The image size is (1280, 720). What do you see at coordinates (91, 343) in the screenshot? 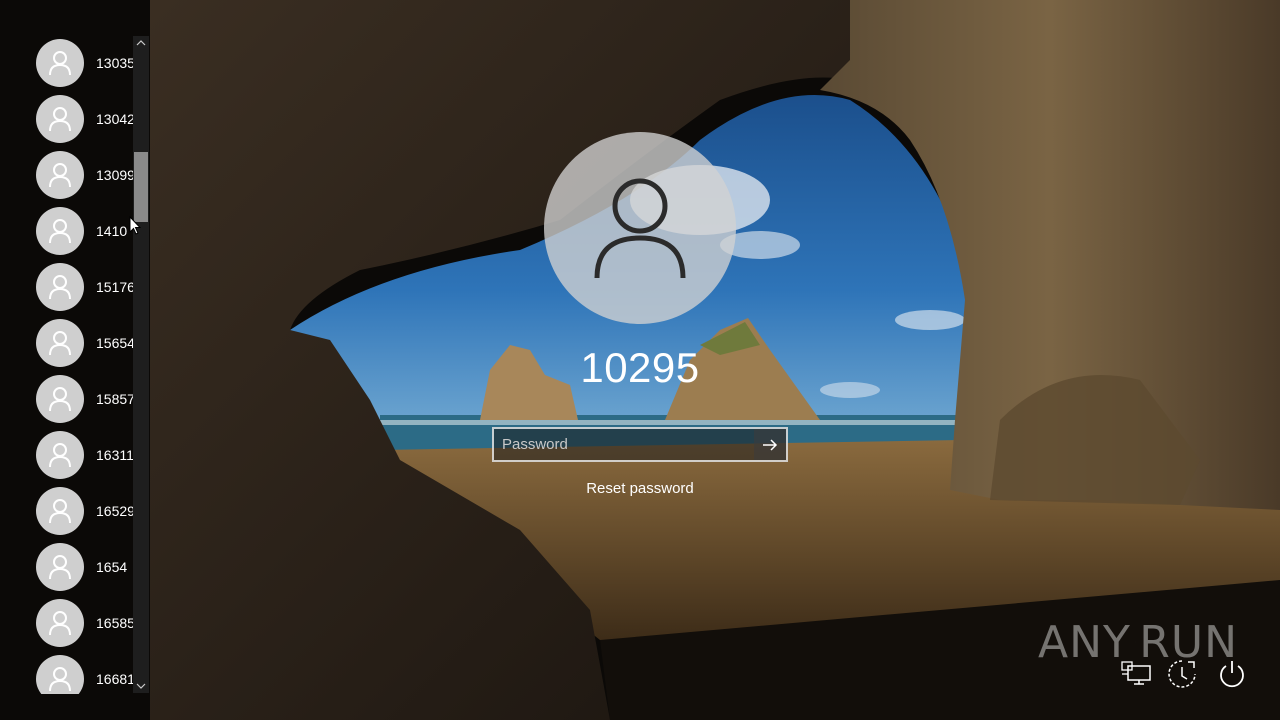
I see `user-list-item: 15654` at bounding box center [91, 343].